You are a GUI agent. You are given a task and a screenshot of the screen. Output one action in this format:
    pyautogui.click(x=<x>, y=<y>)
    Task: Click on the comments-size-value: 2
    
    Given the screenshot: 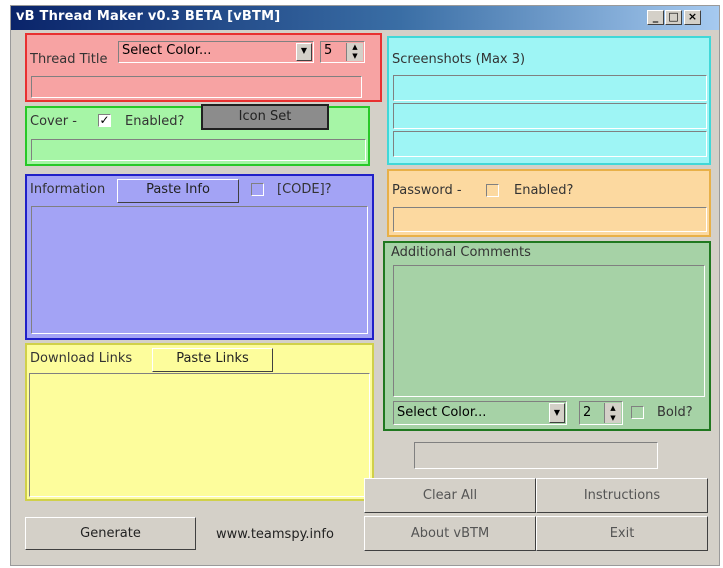 What is the action you would take?
    pyautogui.click(x=587, y=412)
    